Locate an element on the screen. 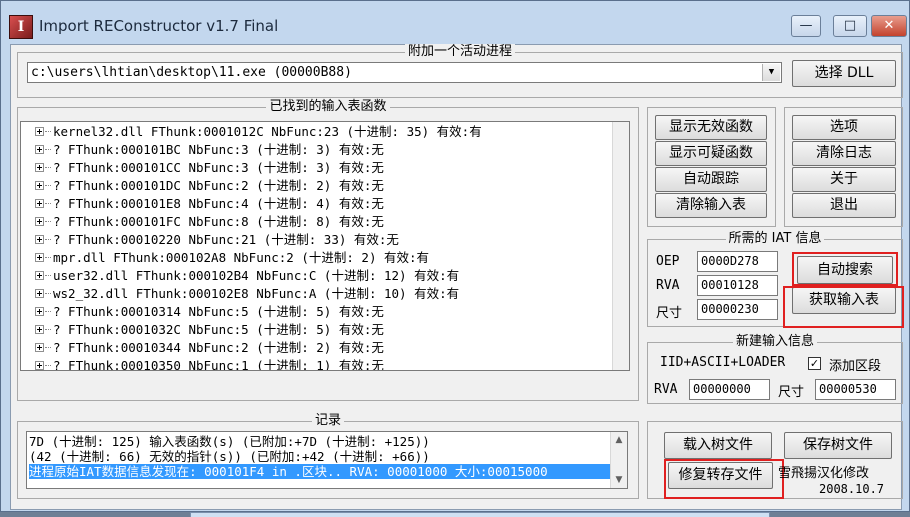  iat-rva-input: 00010128 is located at coordinates (737, 285).